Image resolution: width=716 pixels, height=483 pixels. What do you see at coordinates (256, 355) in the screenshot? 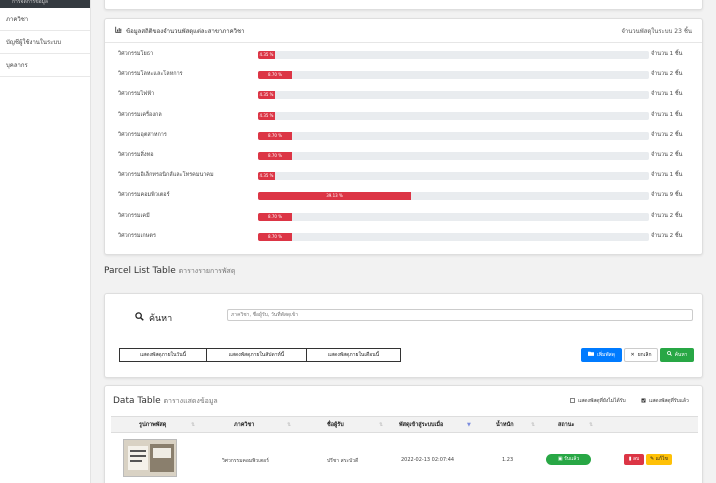
I see `filter-week-button: แสดงพัสดุภายในสัปดาห์นี้` at bounding box center [256, 355].